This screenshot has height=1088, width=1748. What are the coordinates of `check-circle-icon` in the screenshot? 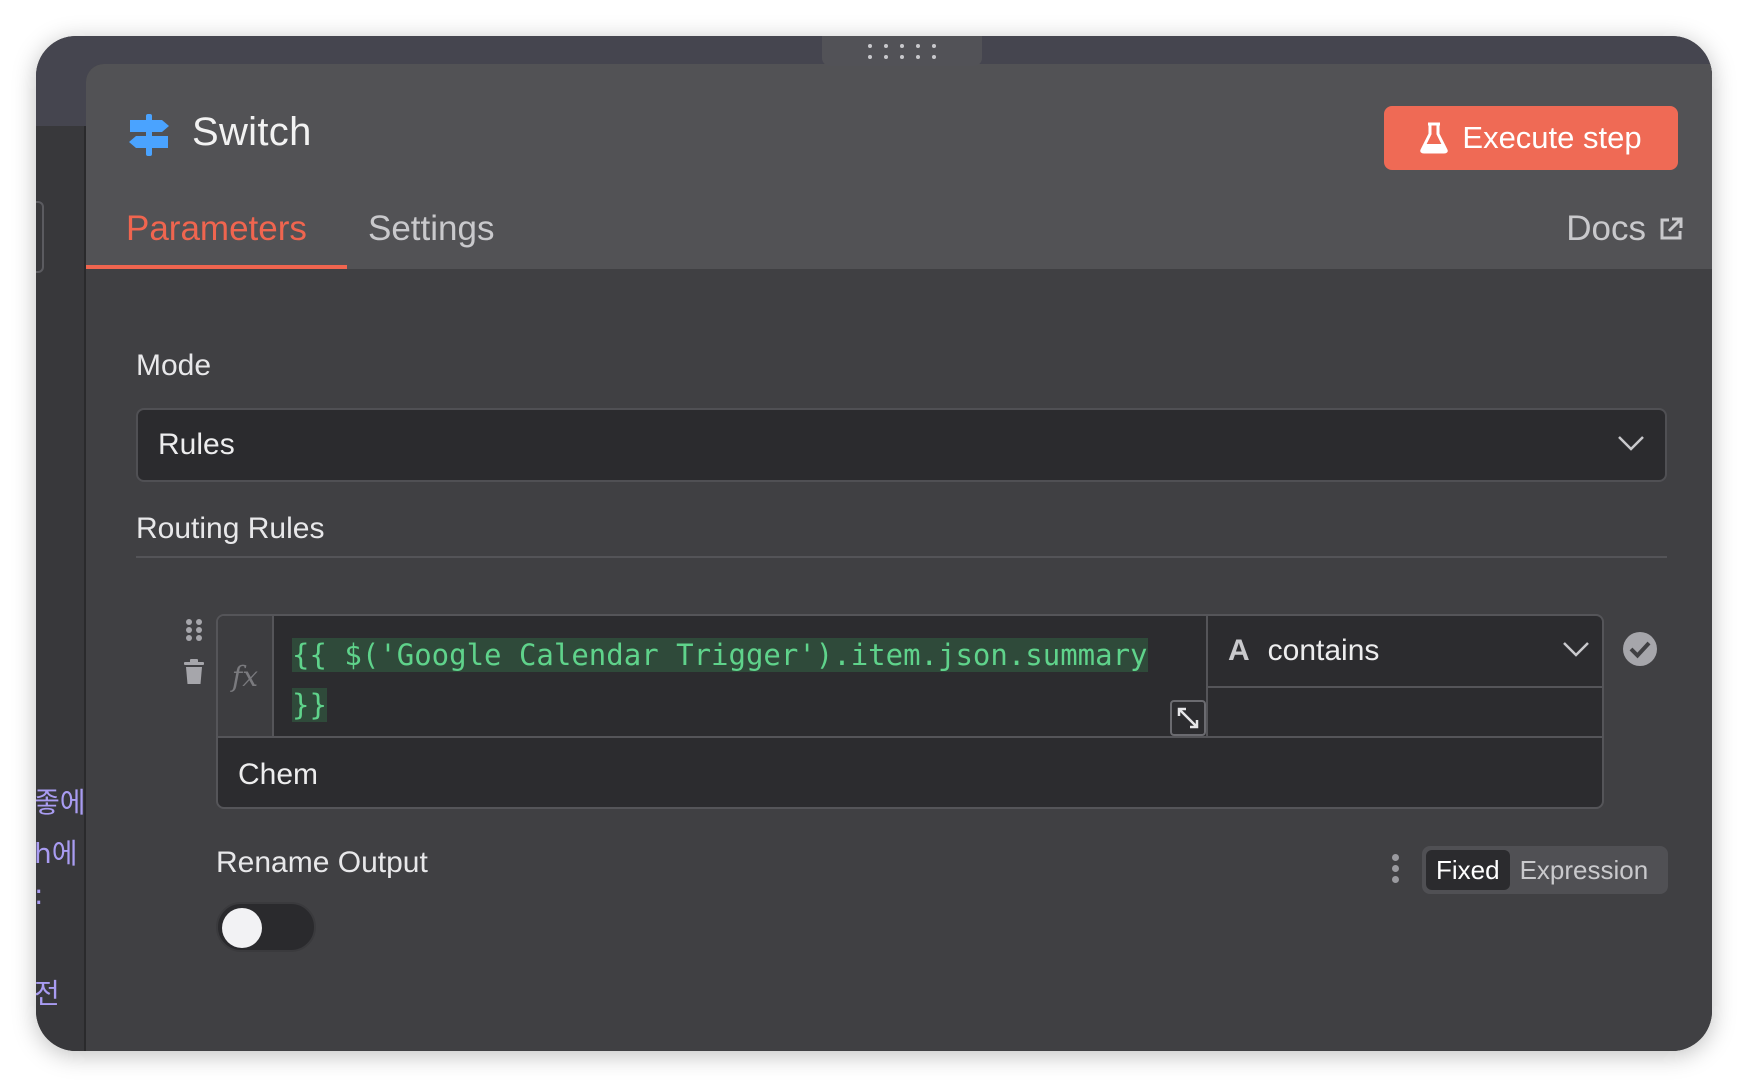 It's located at (1640, 649).